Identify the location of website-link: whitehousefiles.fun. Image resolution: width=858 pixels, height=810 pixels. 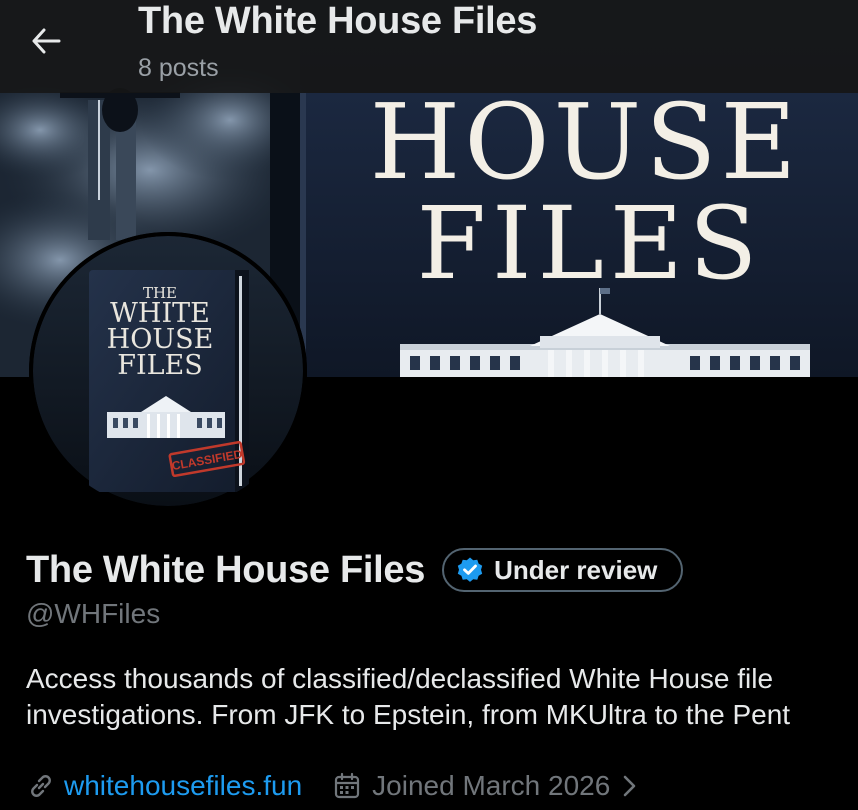
(164, 786).